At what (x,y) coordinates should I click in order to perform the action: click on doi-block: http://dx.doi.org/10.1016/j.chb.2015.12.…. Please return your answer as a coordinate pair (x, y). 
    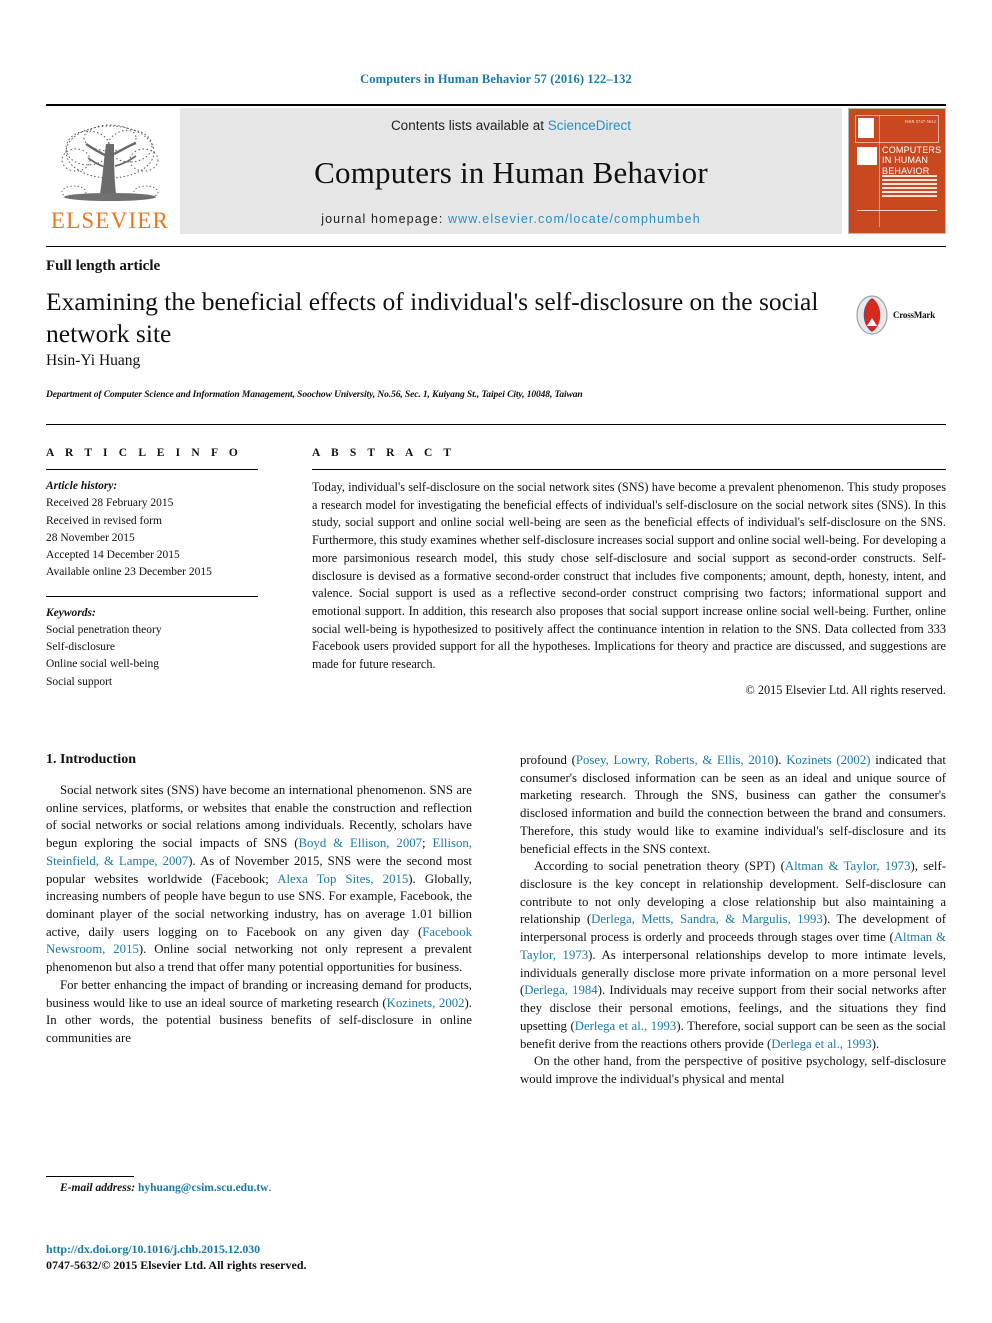
    Looking at the image, I should click on (296, 1257).